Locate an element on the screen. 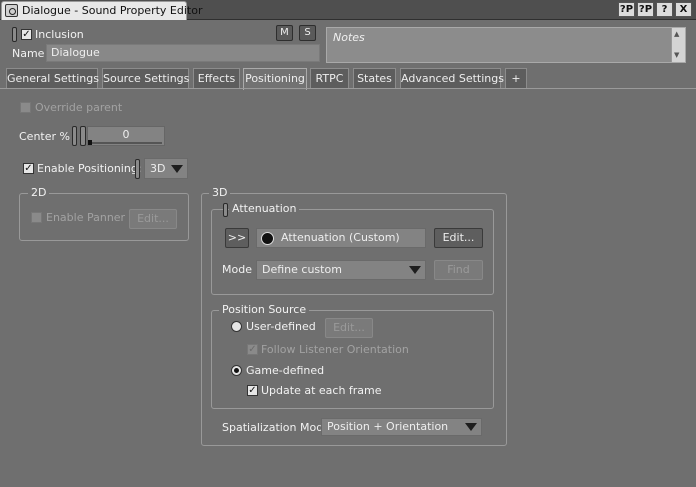 The height and width of the screenshot is (487, 696). game-defined-radio is located at coordinates (236, 370).